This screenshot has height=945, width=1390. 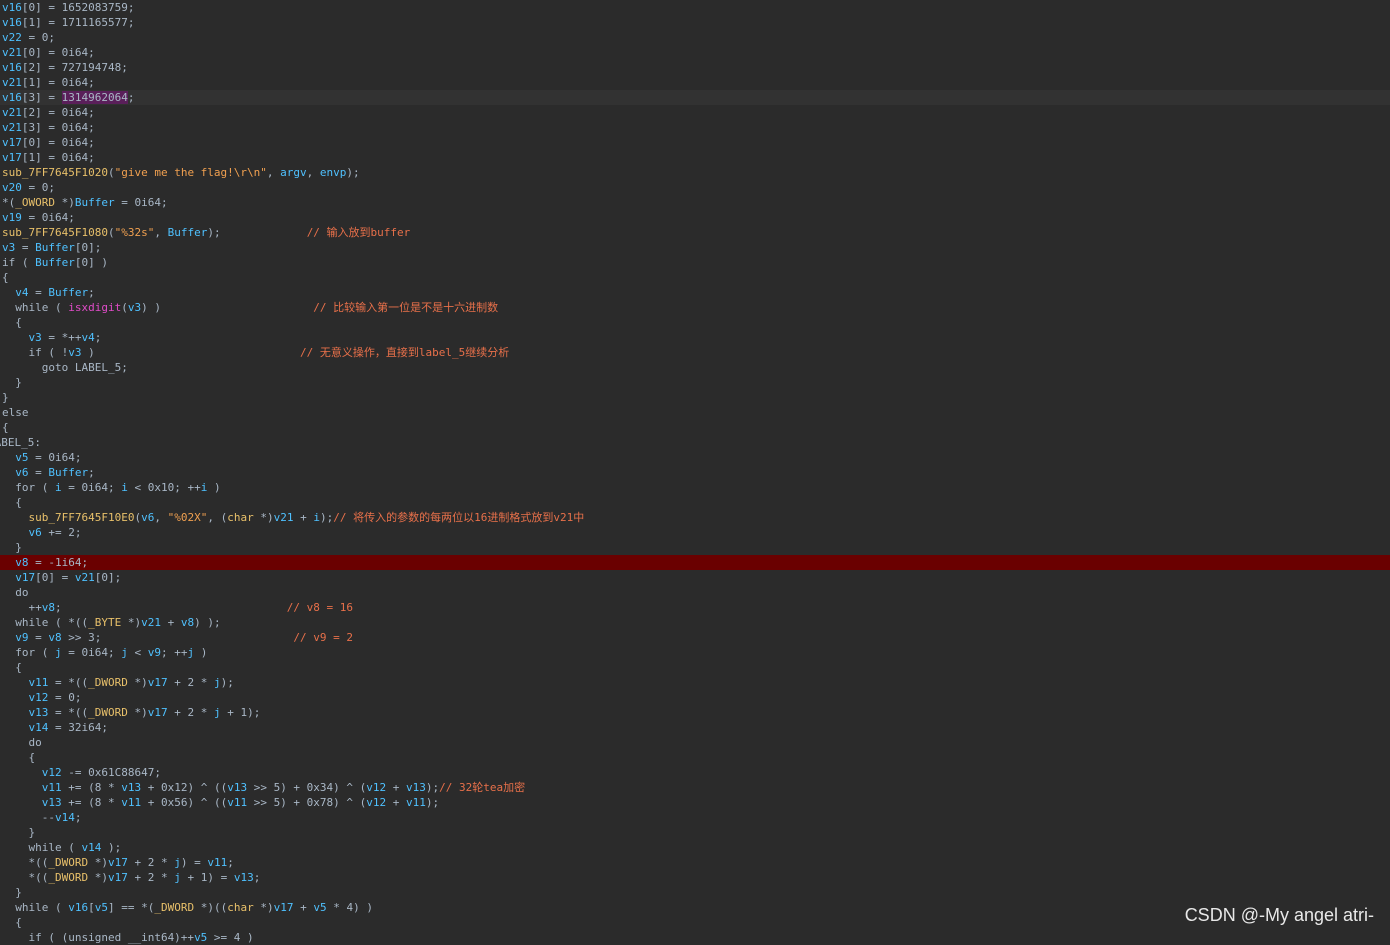 I want to click on code-line: v6 = Buffer;, so click(x=695, y=472).